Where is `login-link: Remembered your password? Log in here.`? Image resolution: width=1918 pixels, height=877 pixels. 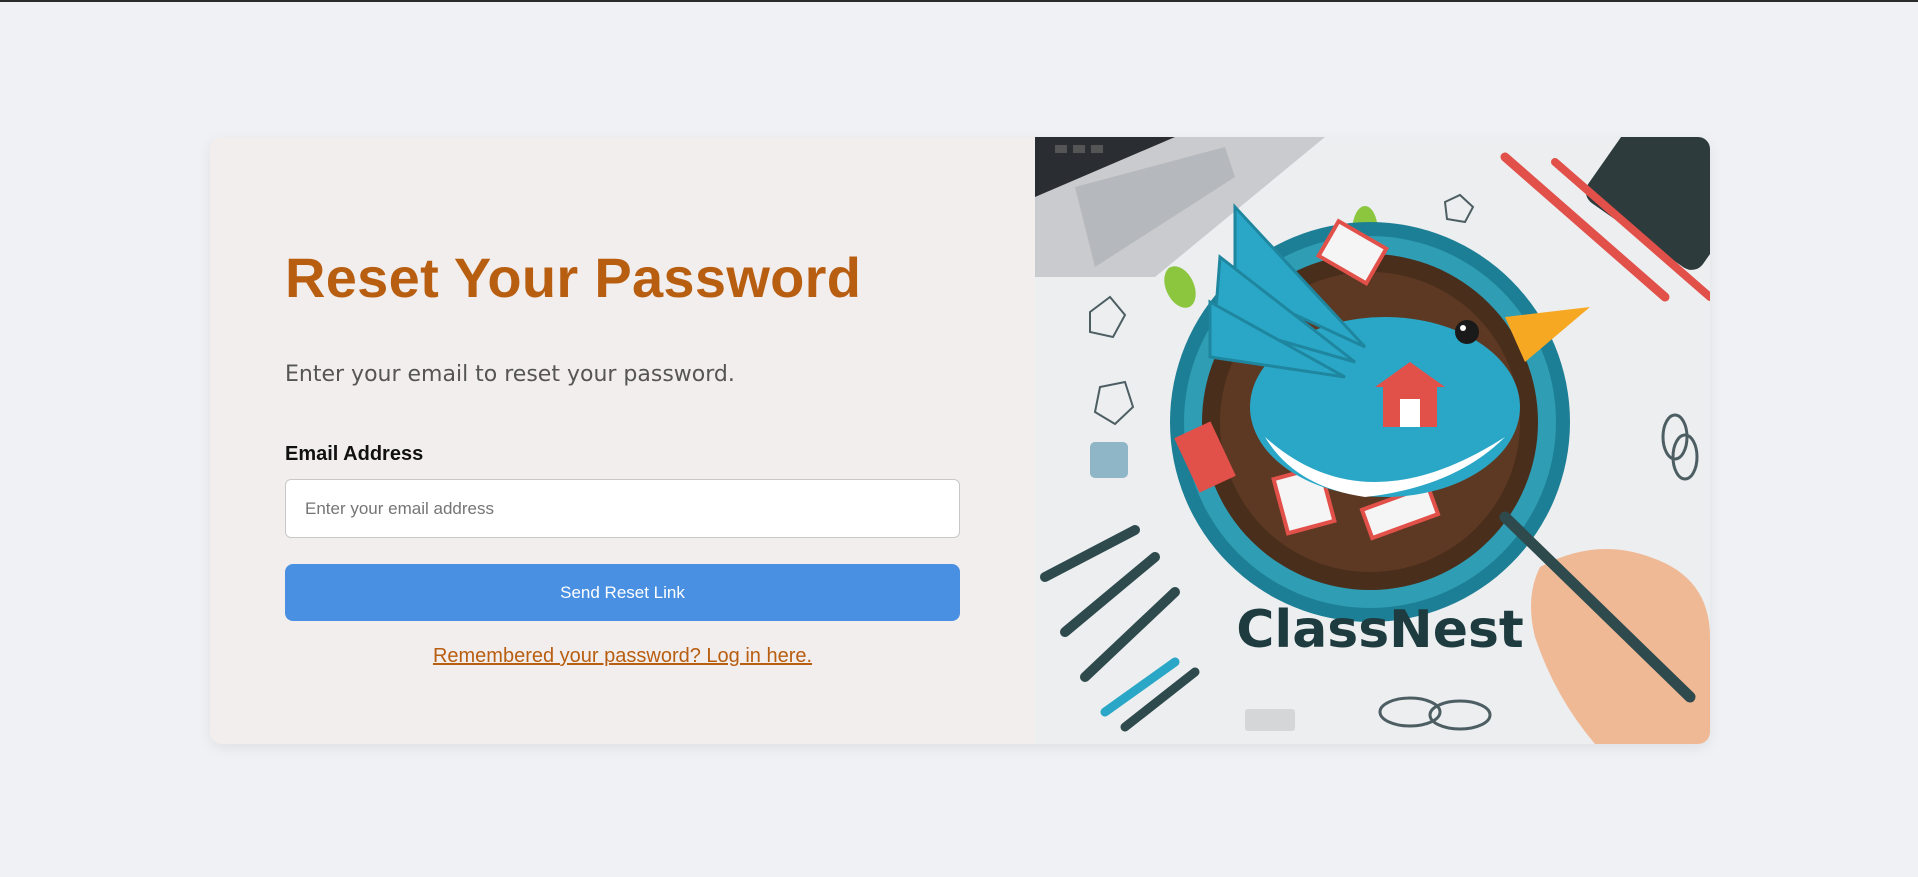
login-link: Remembered your password? Log in here. is located at coordinates (622, 656).